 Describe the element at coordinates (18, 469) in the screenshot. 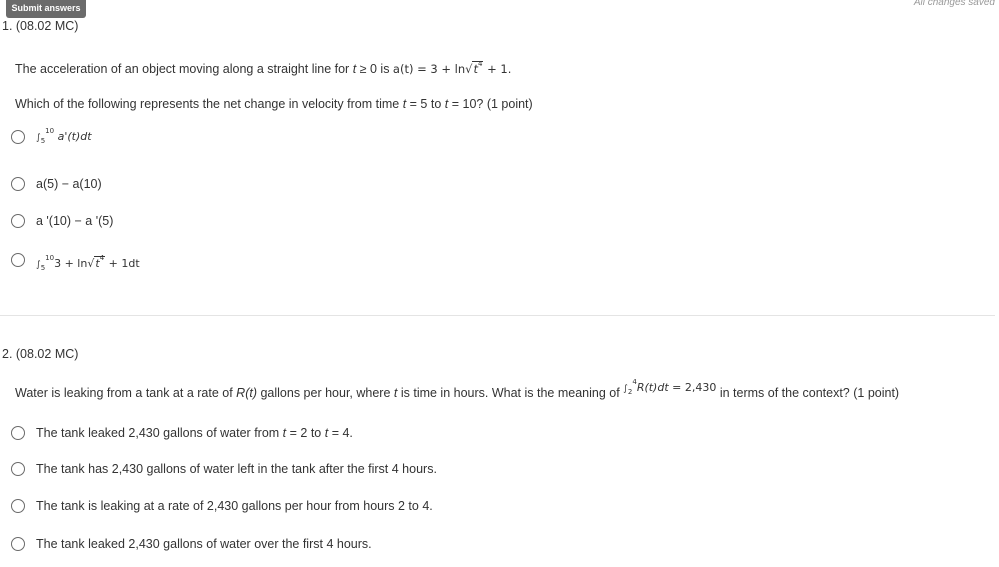

I see `q2-option-2-radio` at that location.